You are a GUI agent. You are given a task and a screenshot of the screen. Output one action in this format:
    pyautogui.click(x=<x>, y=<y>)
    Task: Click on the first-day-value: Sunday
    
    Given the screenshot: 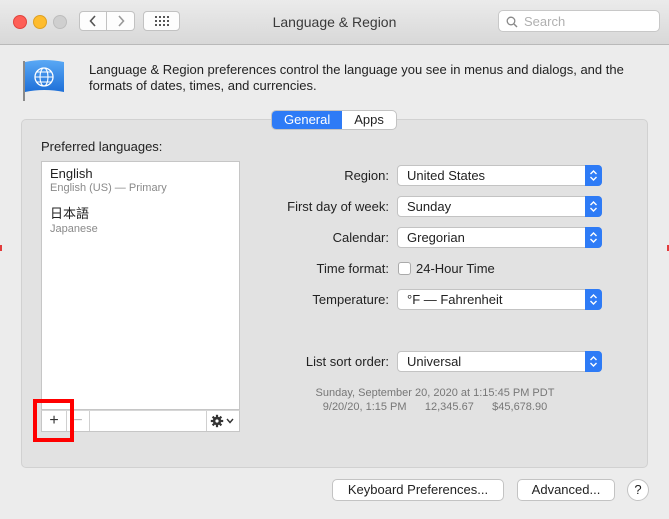 What is the action you would take?
    pyautogui.click(x=429, y=206)
    